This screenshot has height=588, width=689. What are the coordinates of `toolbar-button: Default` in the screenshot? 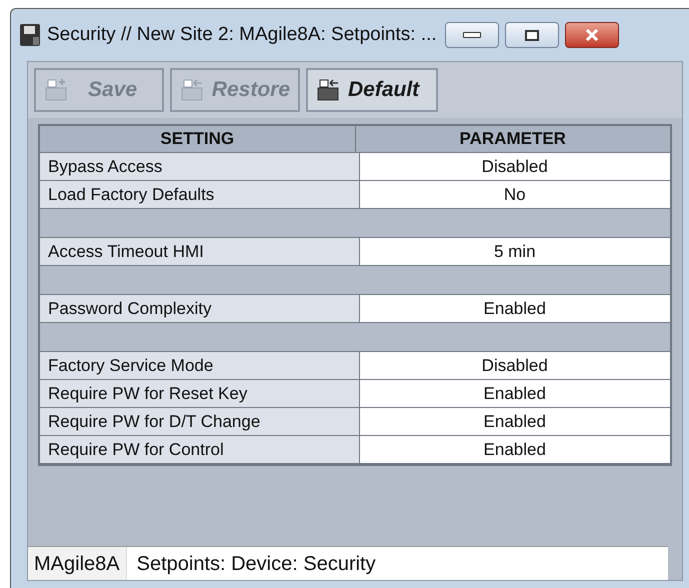 It's located at (372, 90).